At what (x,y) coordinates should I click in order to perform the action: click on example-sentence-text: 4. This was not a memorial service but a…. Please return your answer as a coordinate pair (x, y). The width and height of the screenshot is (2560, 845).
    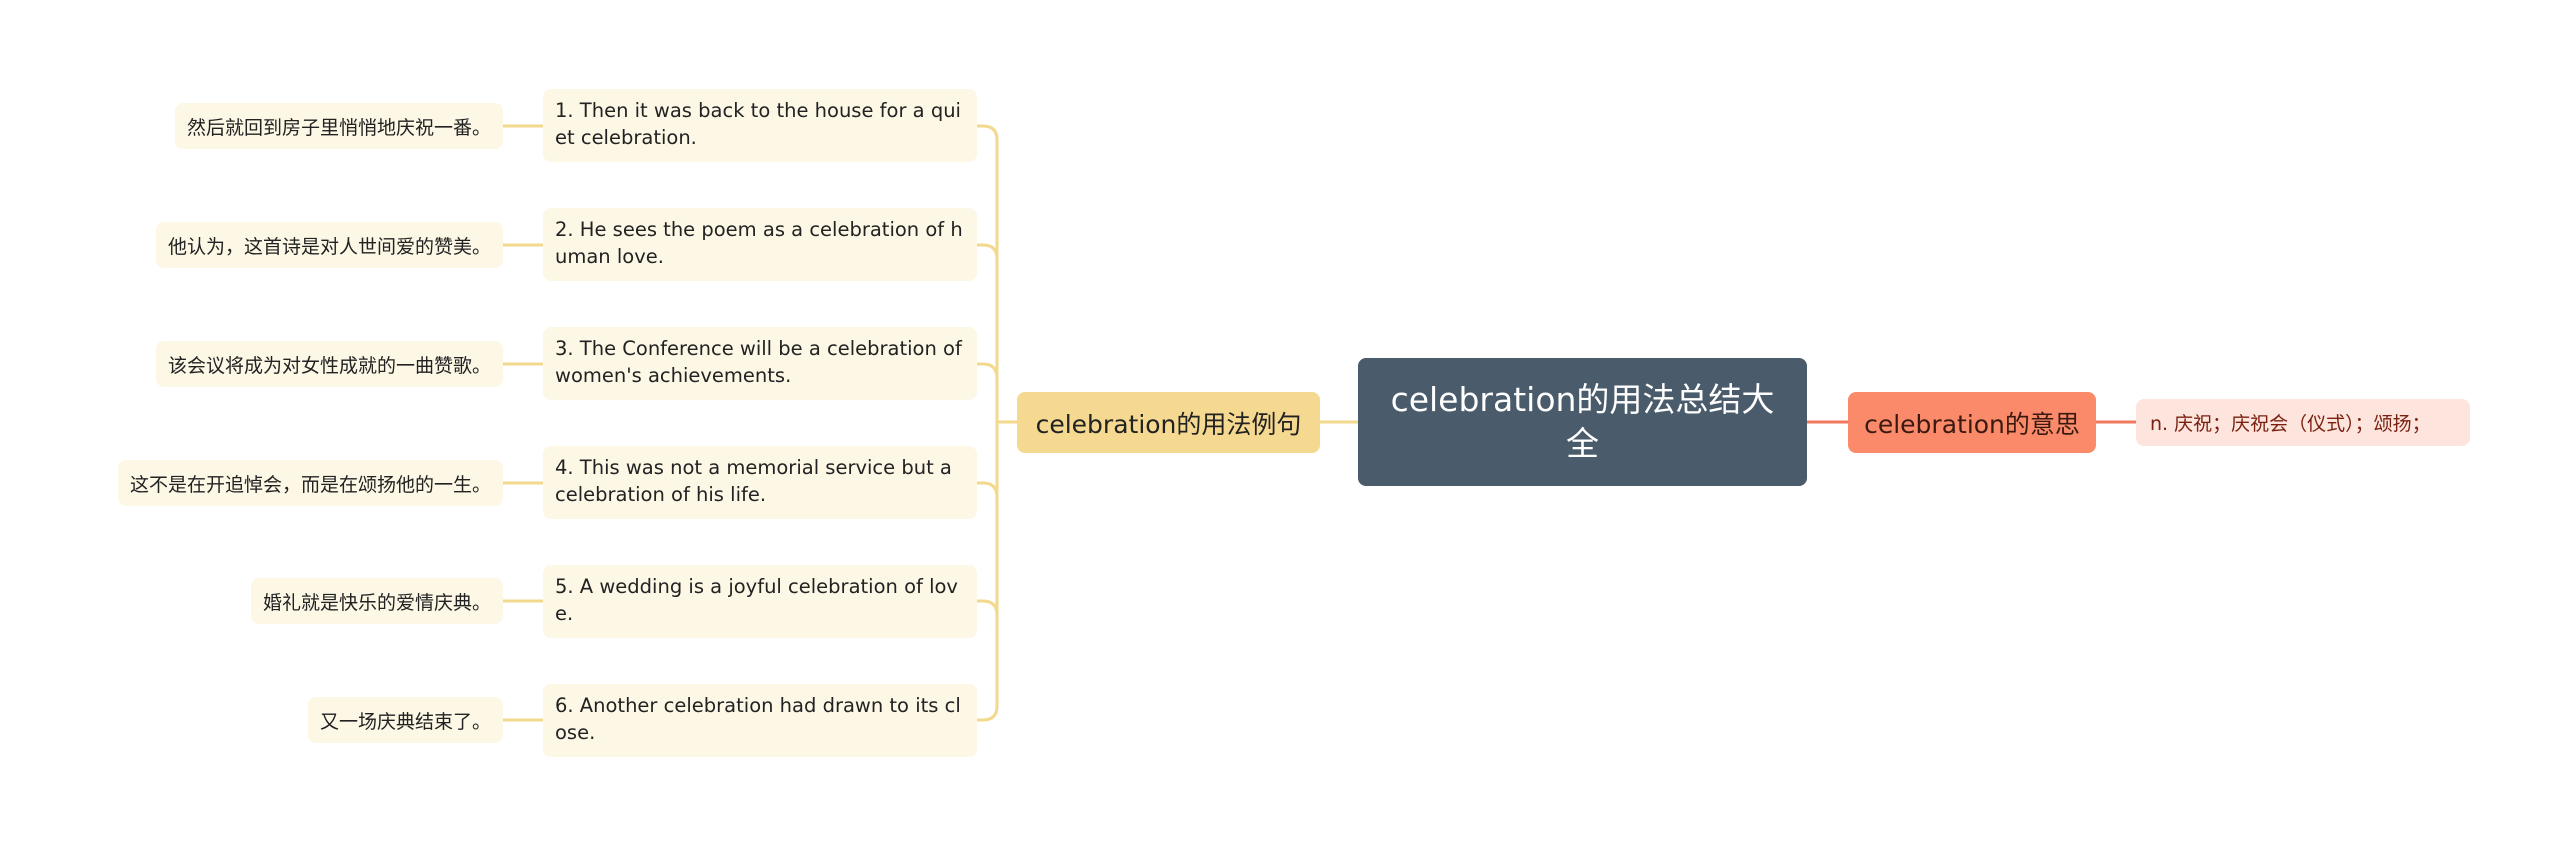
    Looking at the image, I should click on (753, 481).